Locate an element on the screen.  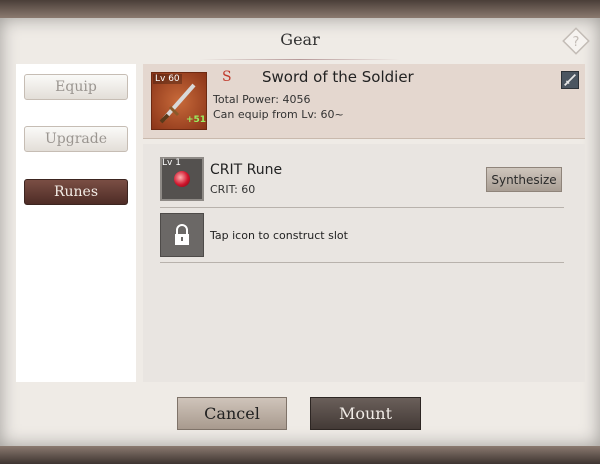
cancel-button: Cancel is located at coordinates (232, 413).